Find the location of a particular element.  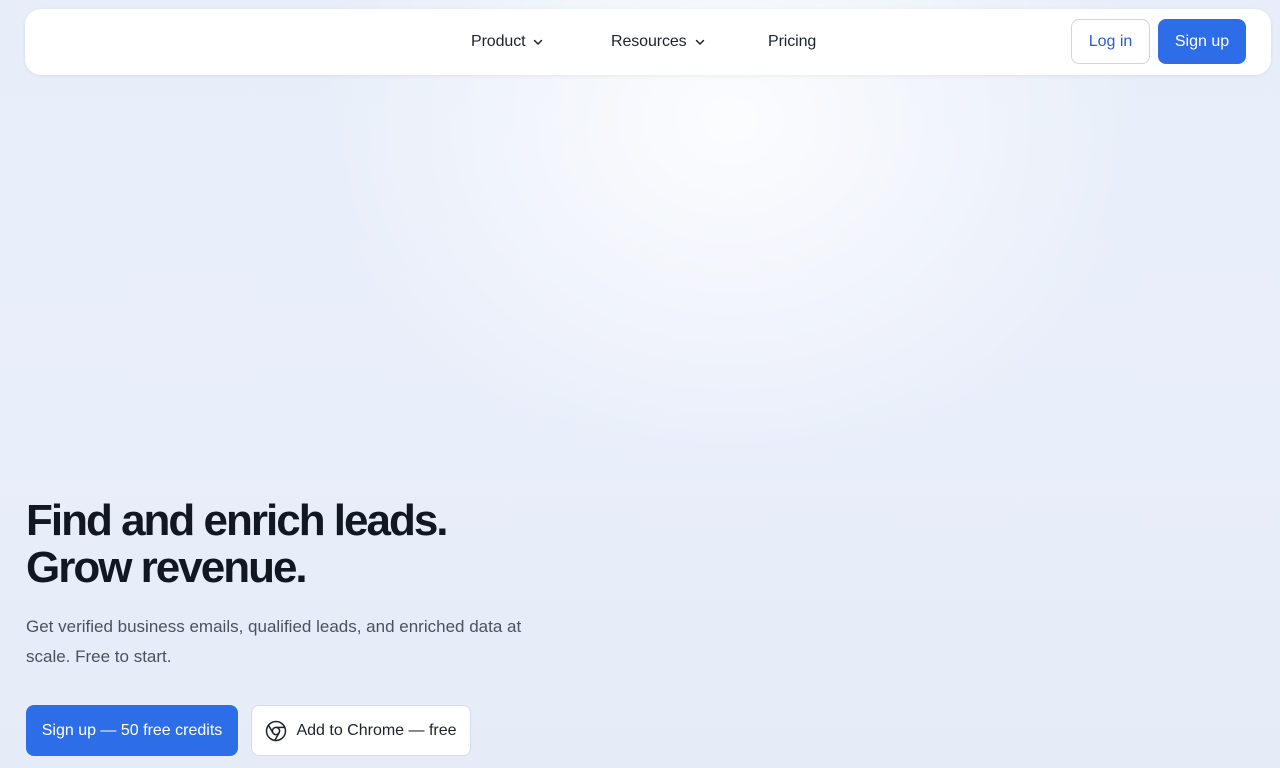

nav-pricing-label: Pricing is located at coordinates (792, 41).